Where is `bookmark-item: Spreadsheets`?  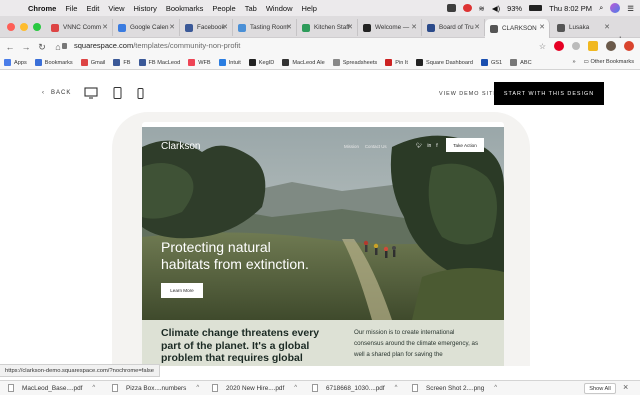 bookmark-item: Spreadsheets is located at coordinates (354, 62).